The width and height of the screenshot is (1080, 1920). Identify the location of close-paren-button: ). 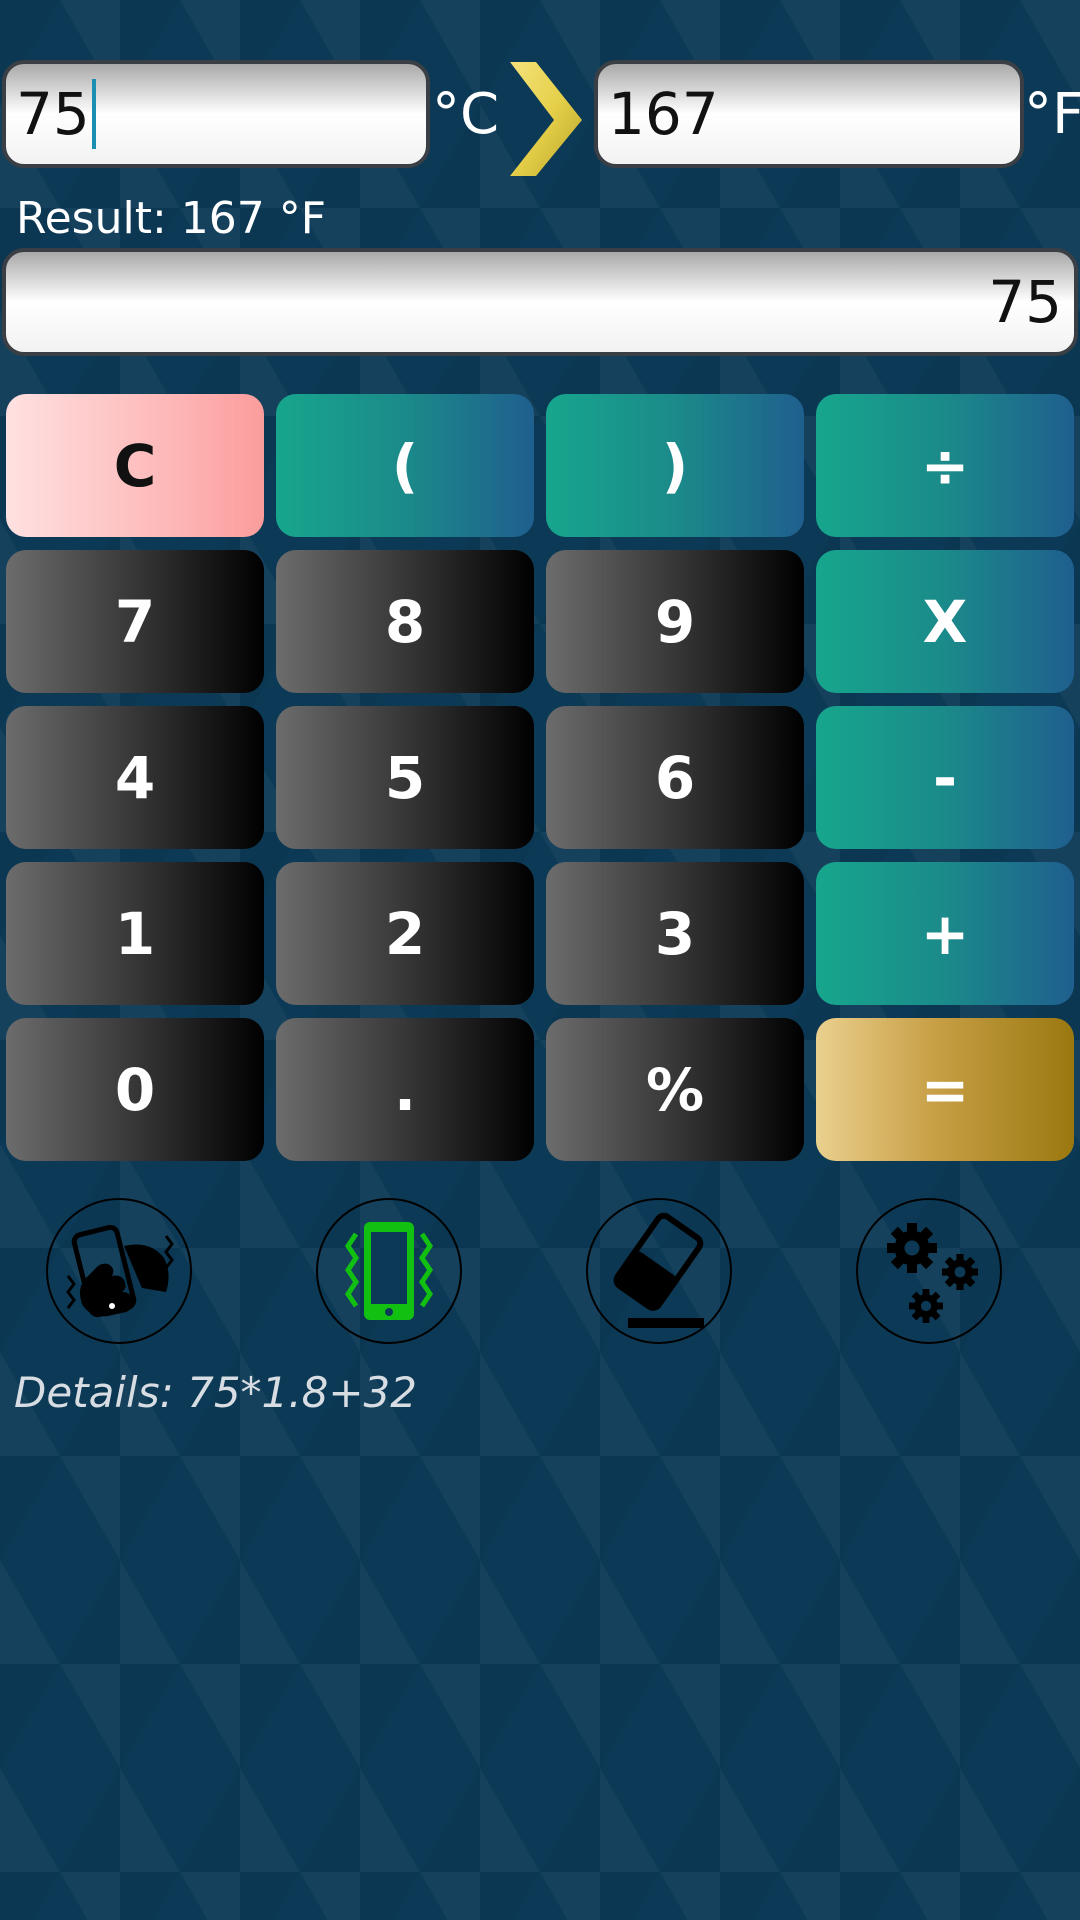
(675, 465).